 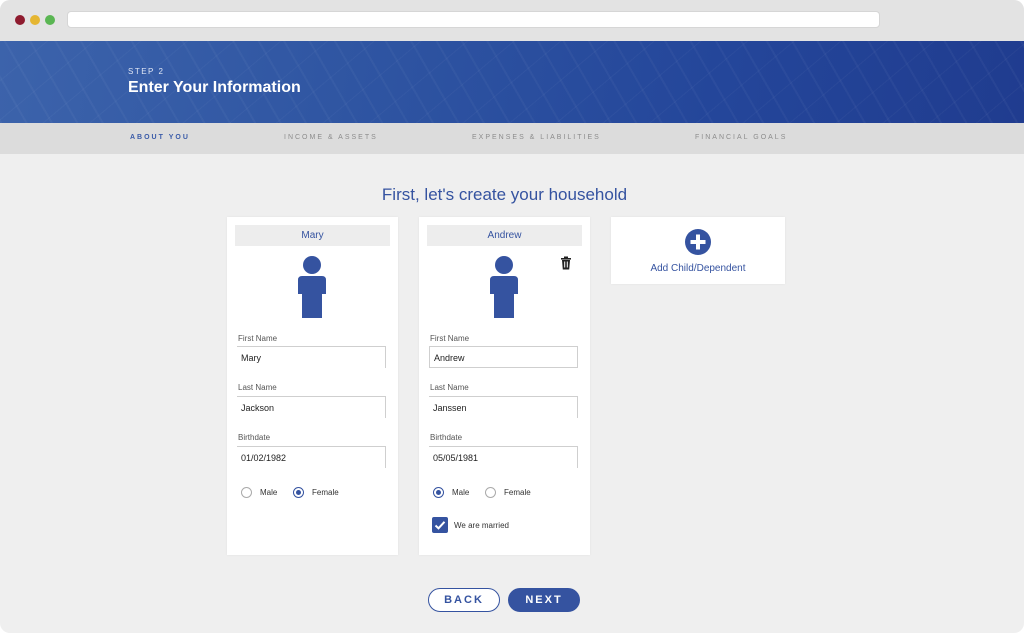 I want to click on birthdate-field: 01/02/1982, so click(x=311, y=457).